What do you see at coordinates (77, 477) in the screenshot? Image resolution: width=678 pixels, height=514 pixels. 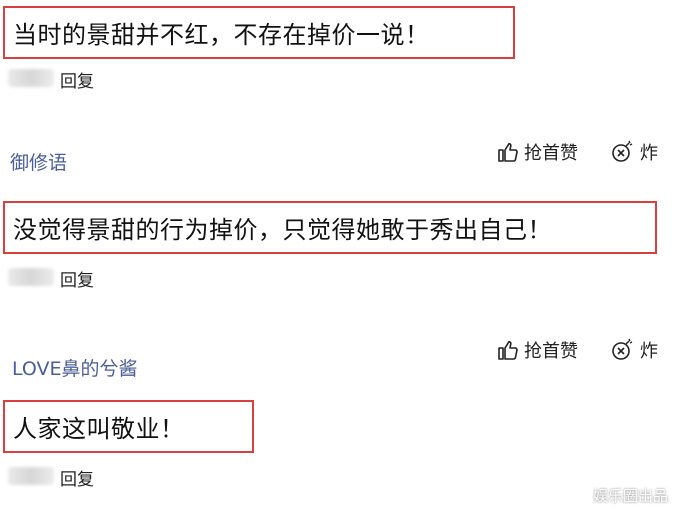 I see `reply-button-3: 回复` at bounding box center [77, 477].